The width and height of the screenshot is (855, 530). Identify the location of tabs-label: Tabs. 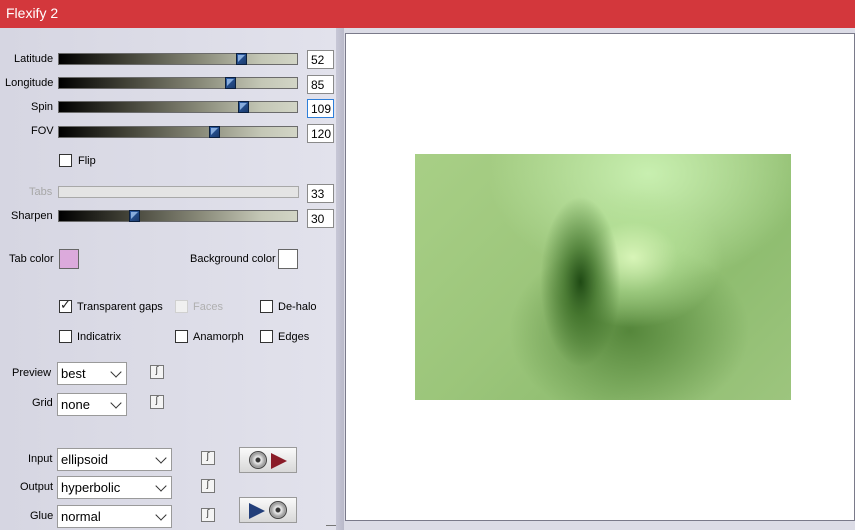
(41, 192).